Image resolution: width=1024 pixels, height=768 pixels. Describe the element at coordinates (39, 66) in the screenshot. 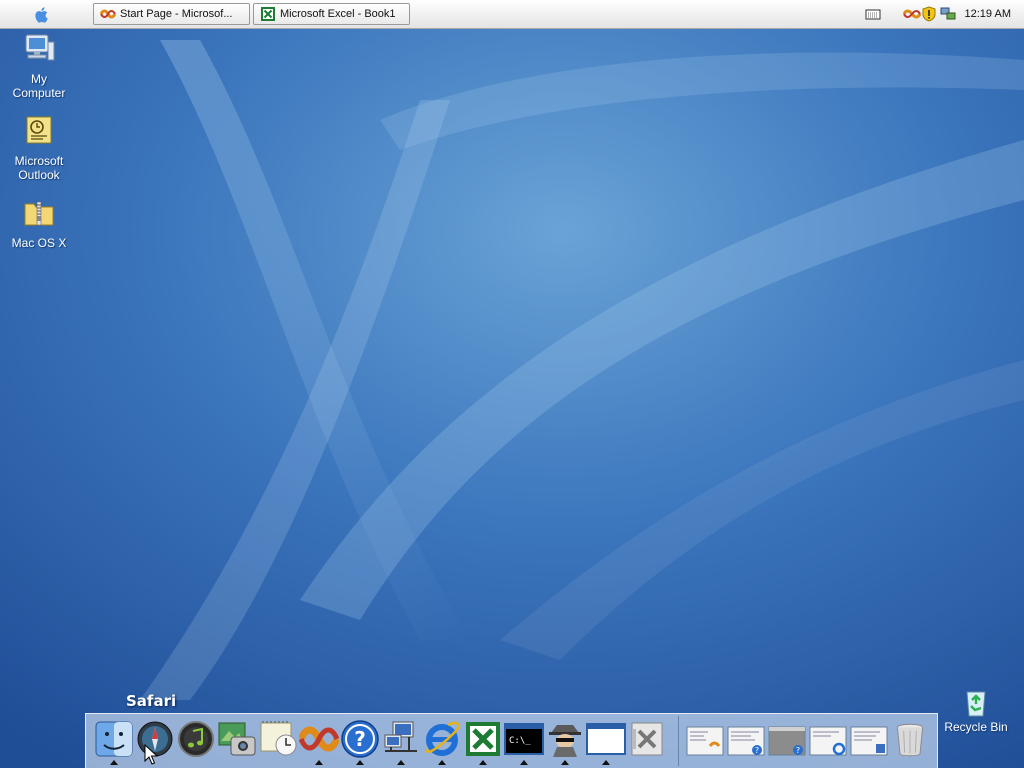

I see `desktop-icon-my-computer: My Computer` at that location.